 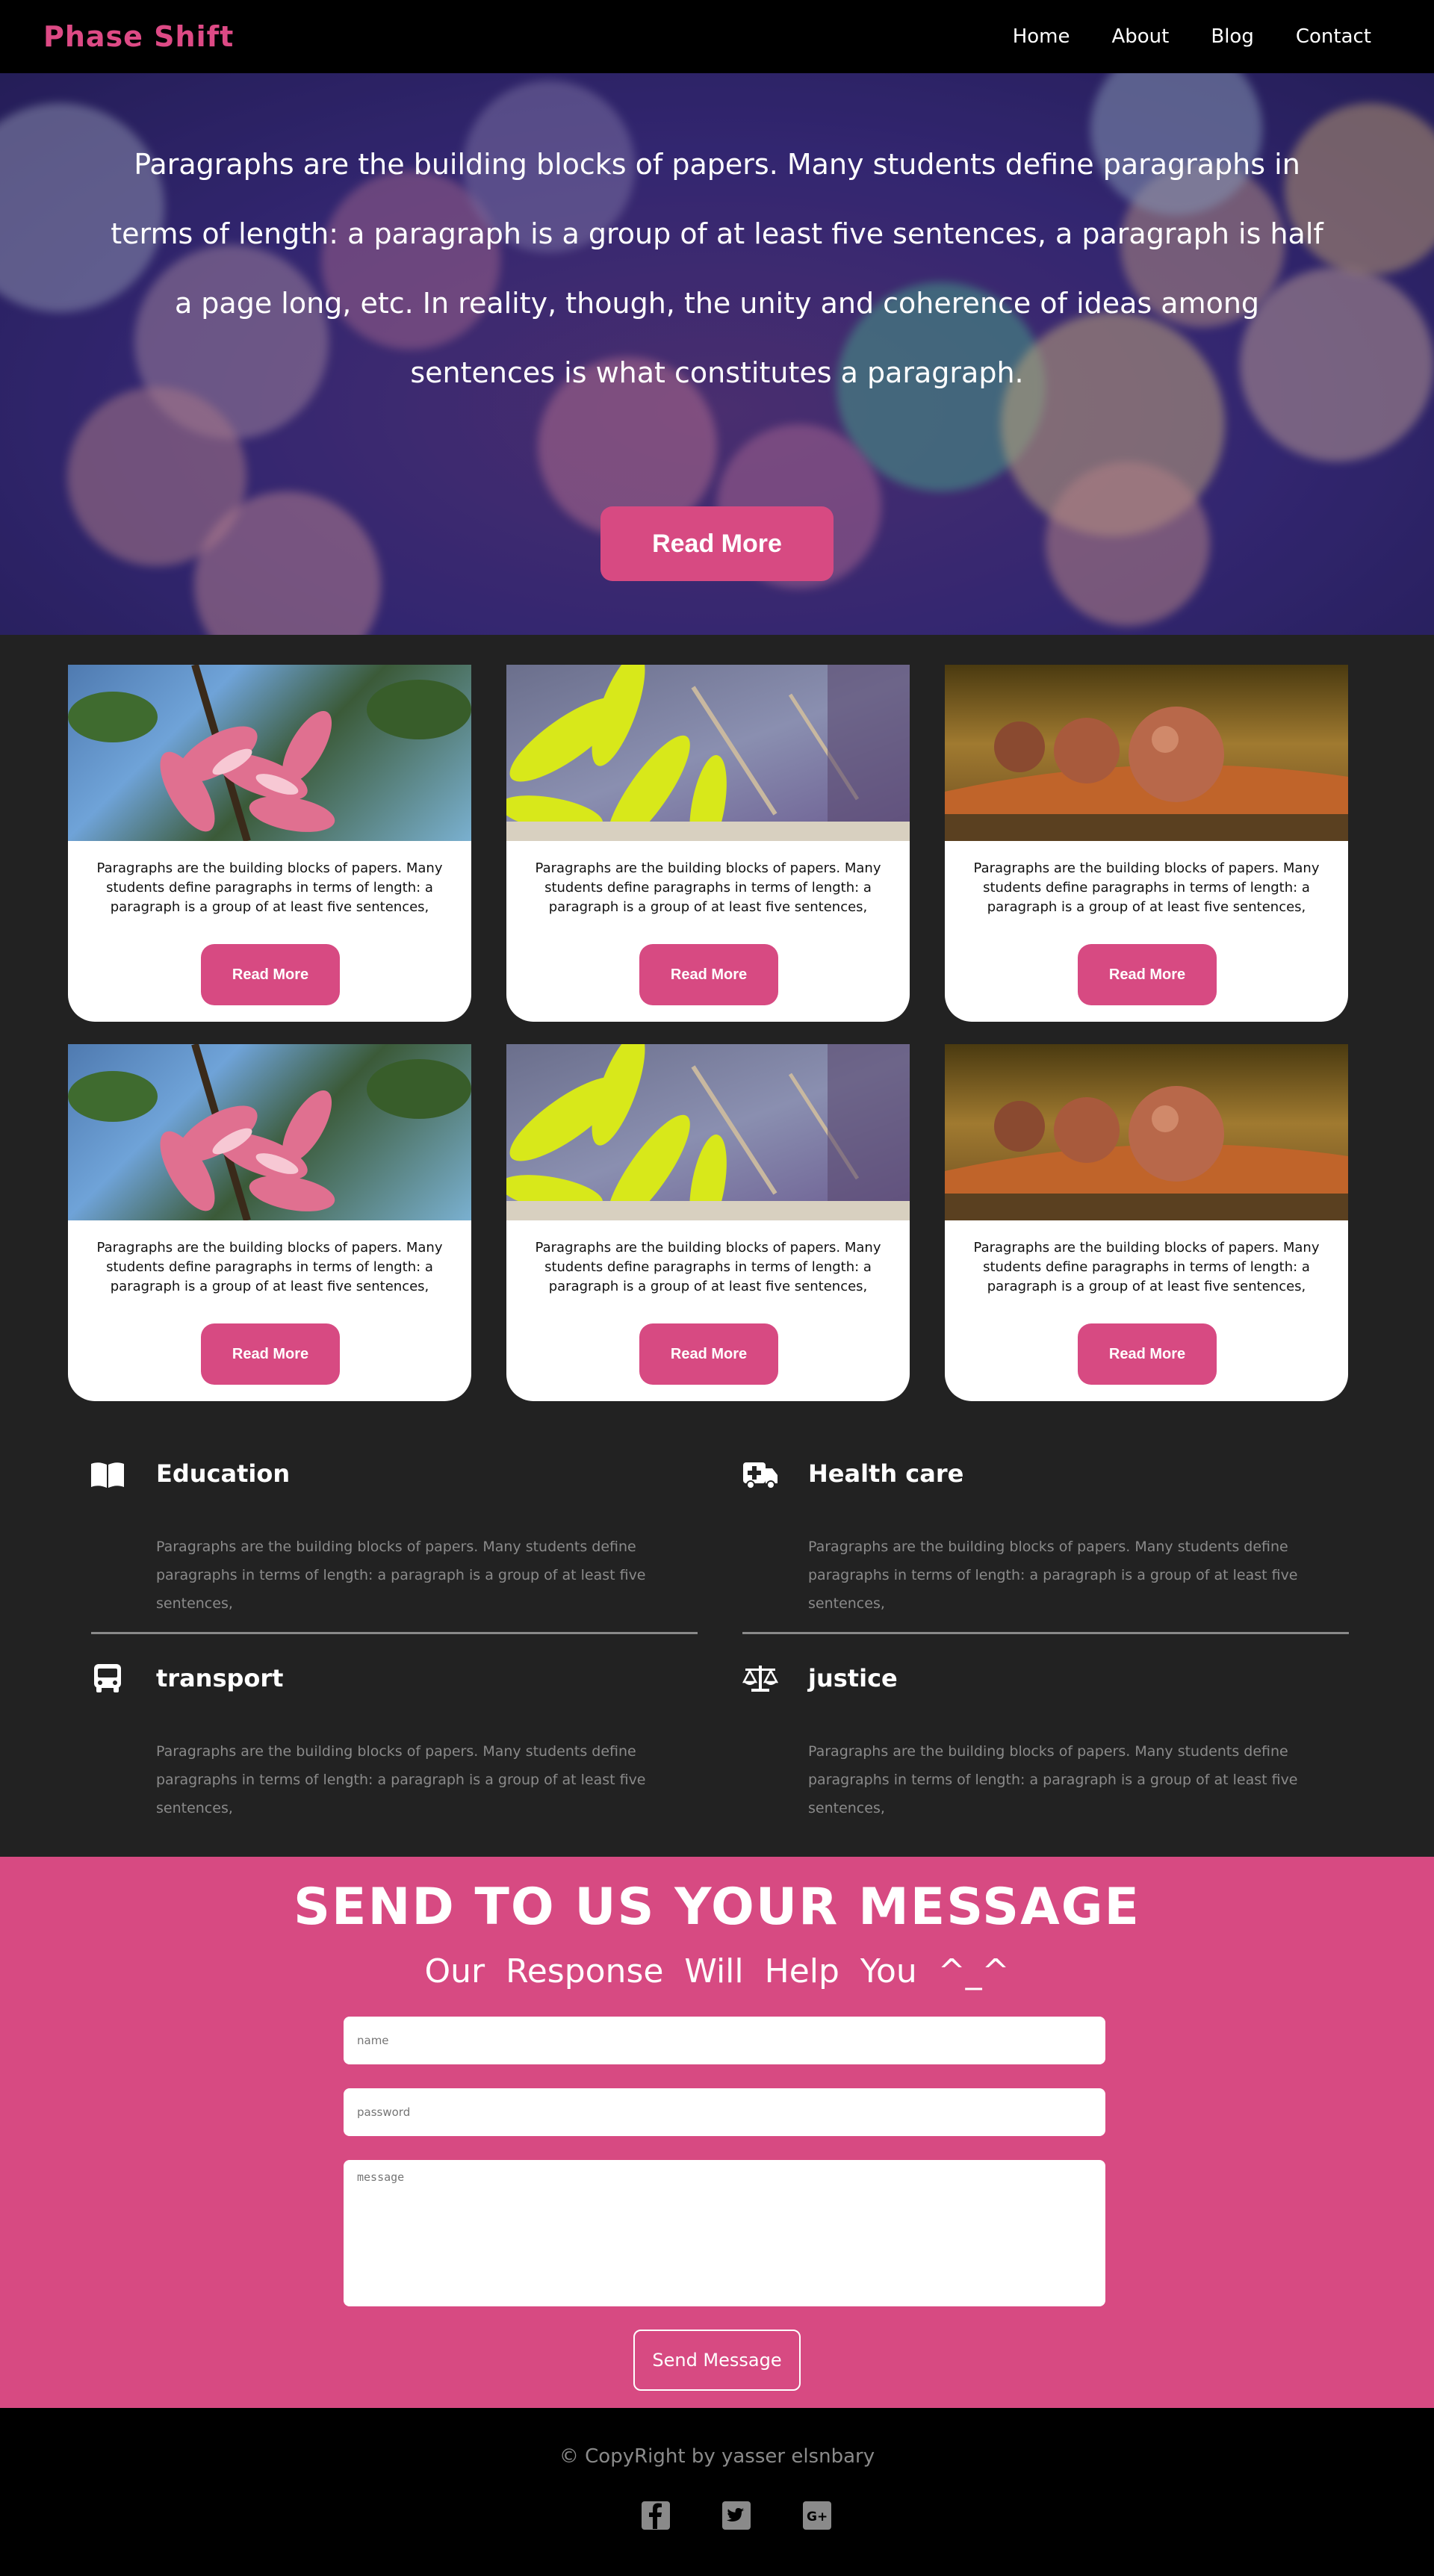 What do you see at coordinates (1041, 36) in the screenshot?
I see `nav-link-home: Home` at bounding box center [1041, 36].